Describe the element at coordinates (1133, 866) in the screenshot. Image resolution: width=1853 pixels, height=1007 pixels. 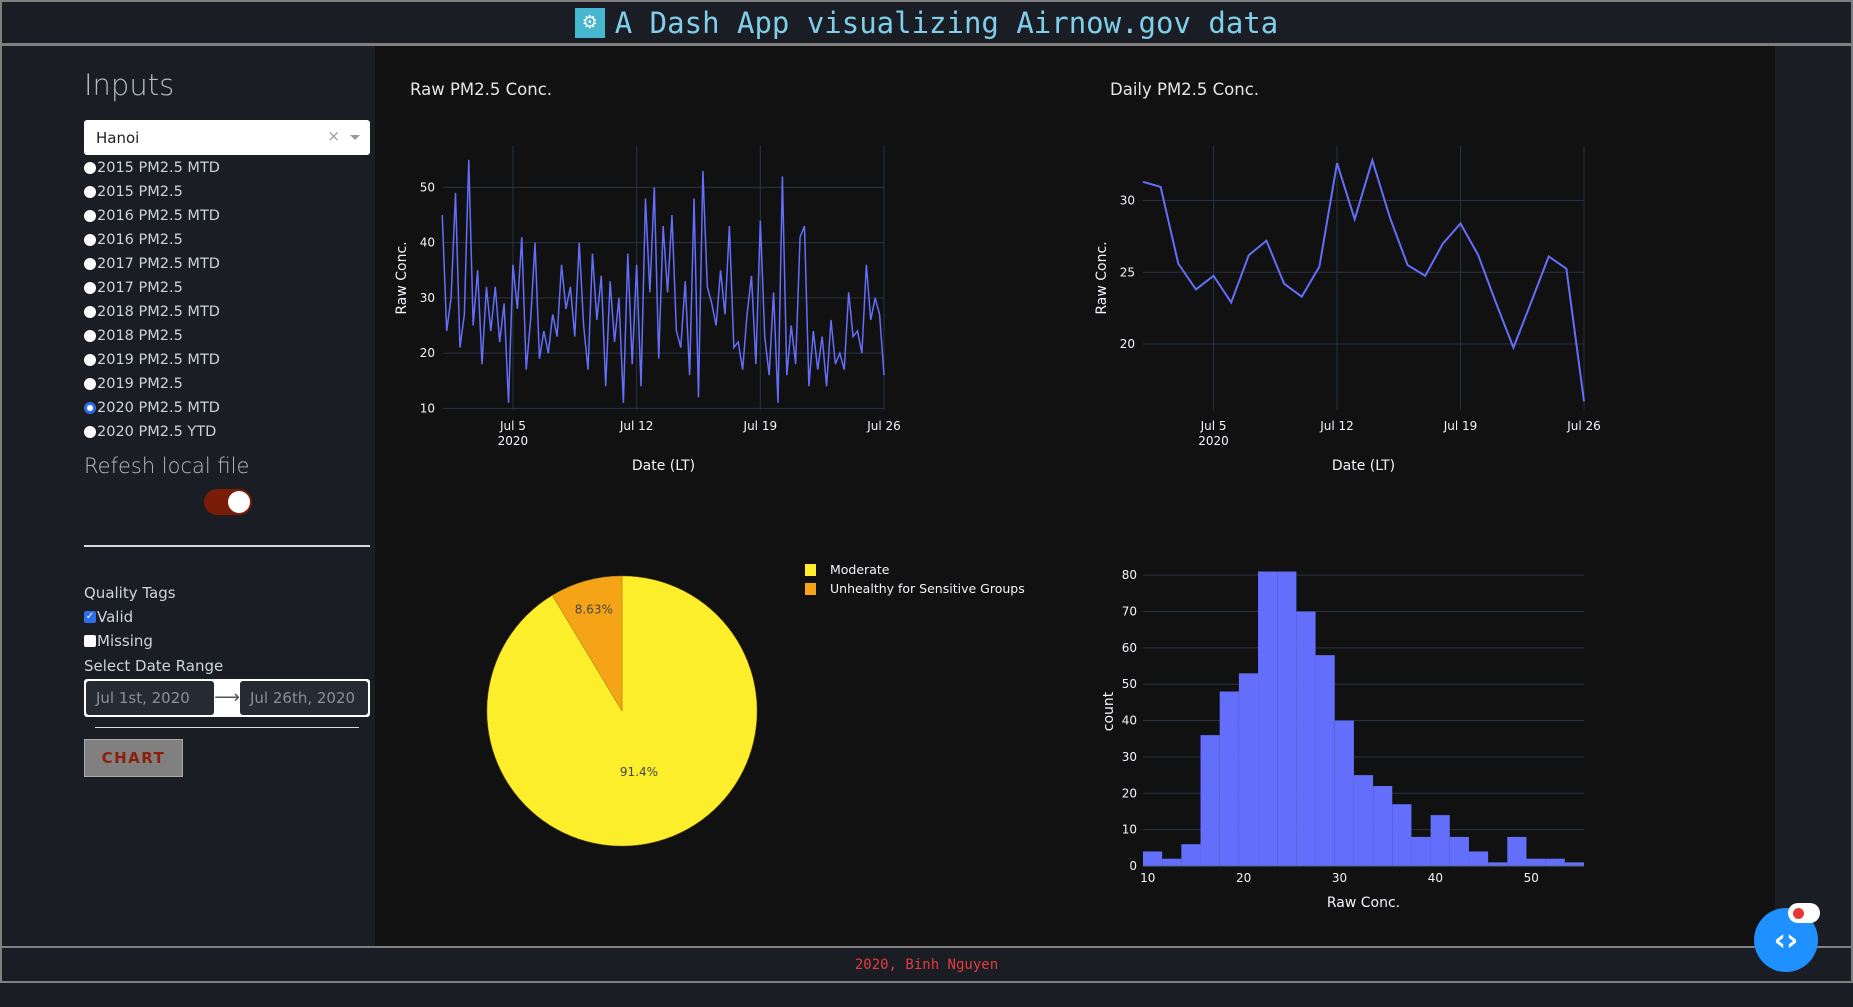
I see `y-tick-label: 0` at that location.